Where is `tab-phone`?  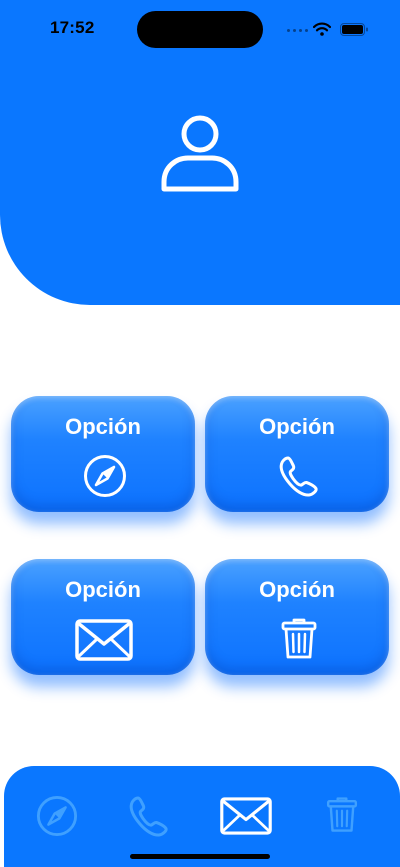
tab-phone is located at coordinates (149, 816).